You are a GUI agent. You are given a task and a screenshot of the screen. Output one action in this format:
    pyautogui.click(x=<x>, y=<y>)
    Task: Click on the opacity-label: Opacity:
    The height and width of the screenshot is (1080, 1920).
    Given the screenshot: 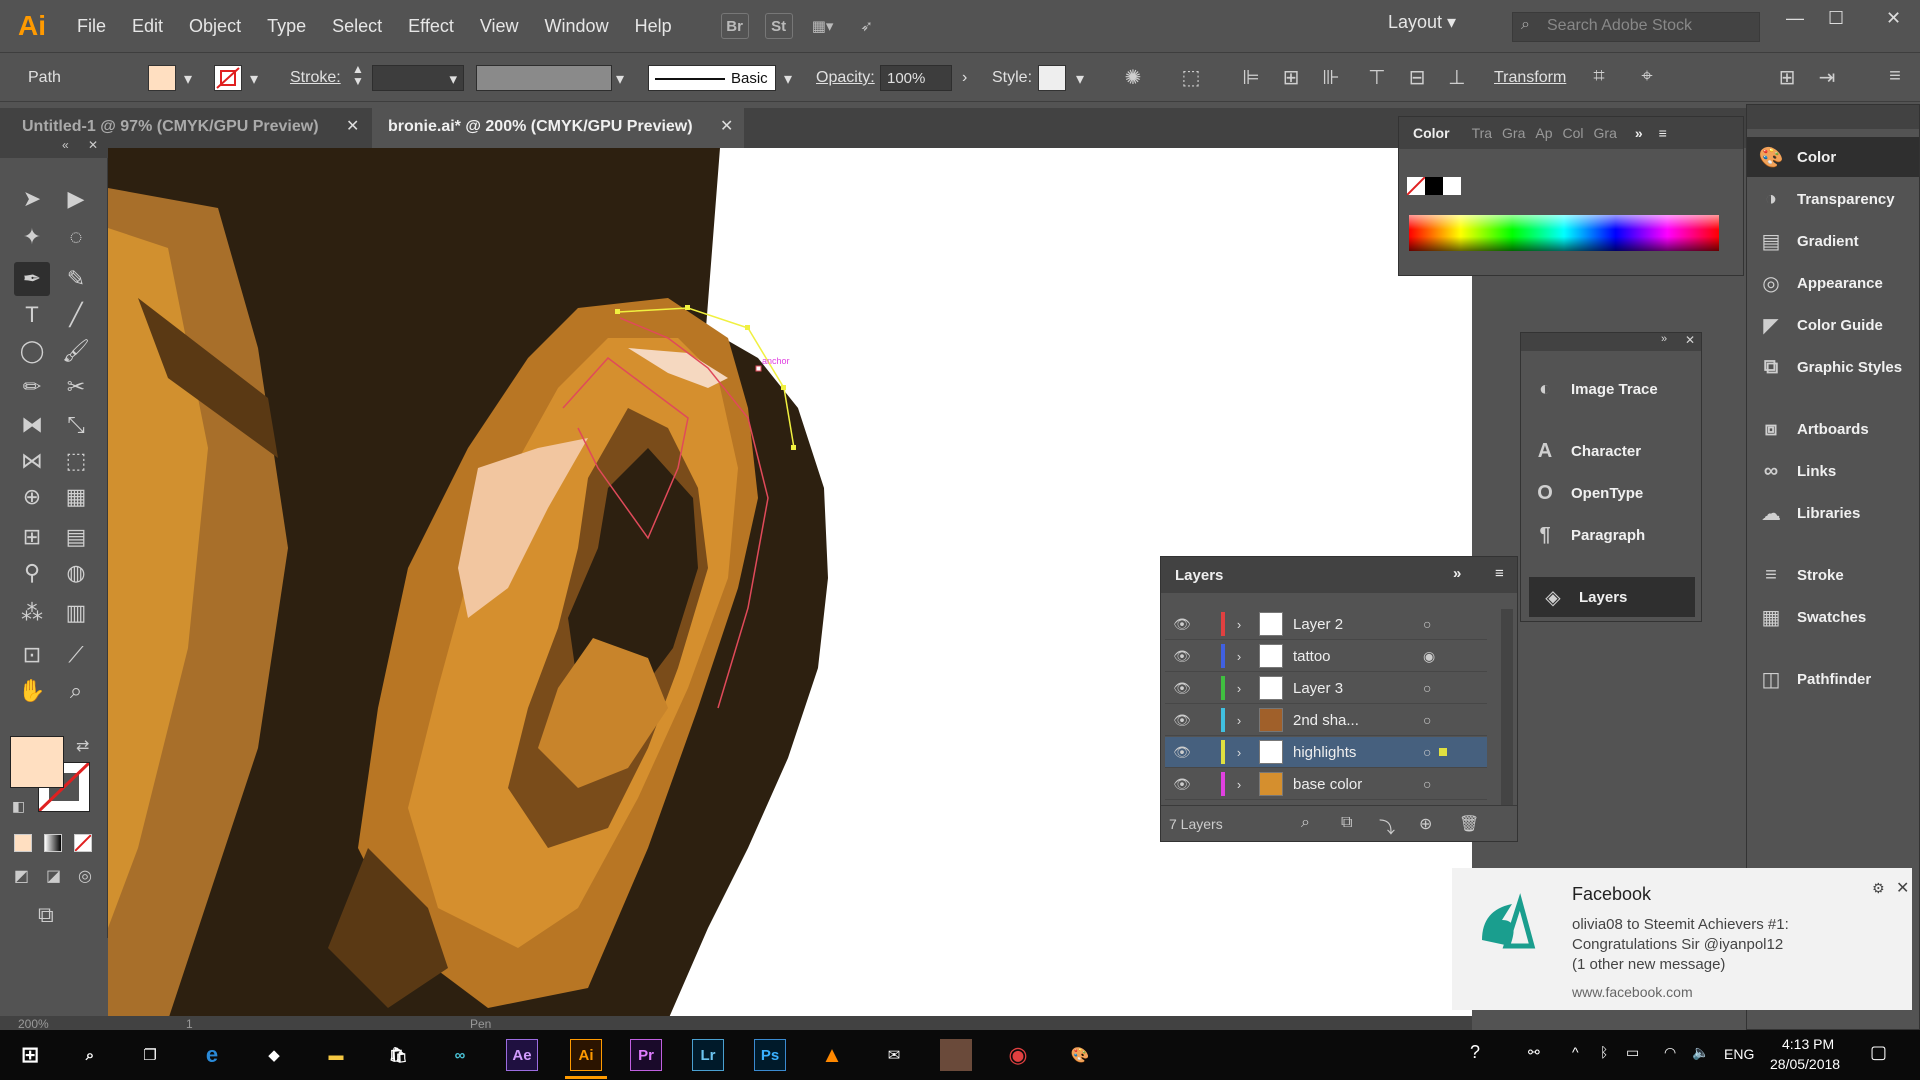 What is the action you would take?
    pyautogui.click(x=845, y=78)
    